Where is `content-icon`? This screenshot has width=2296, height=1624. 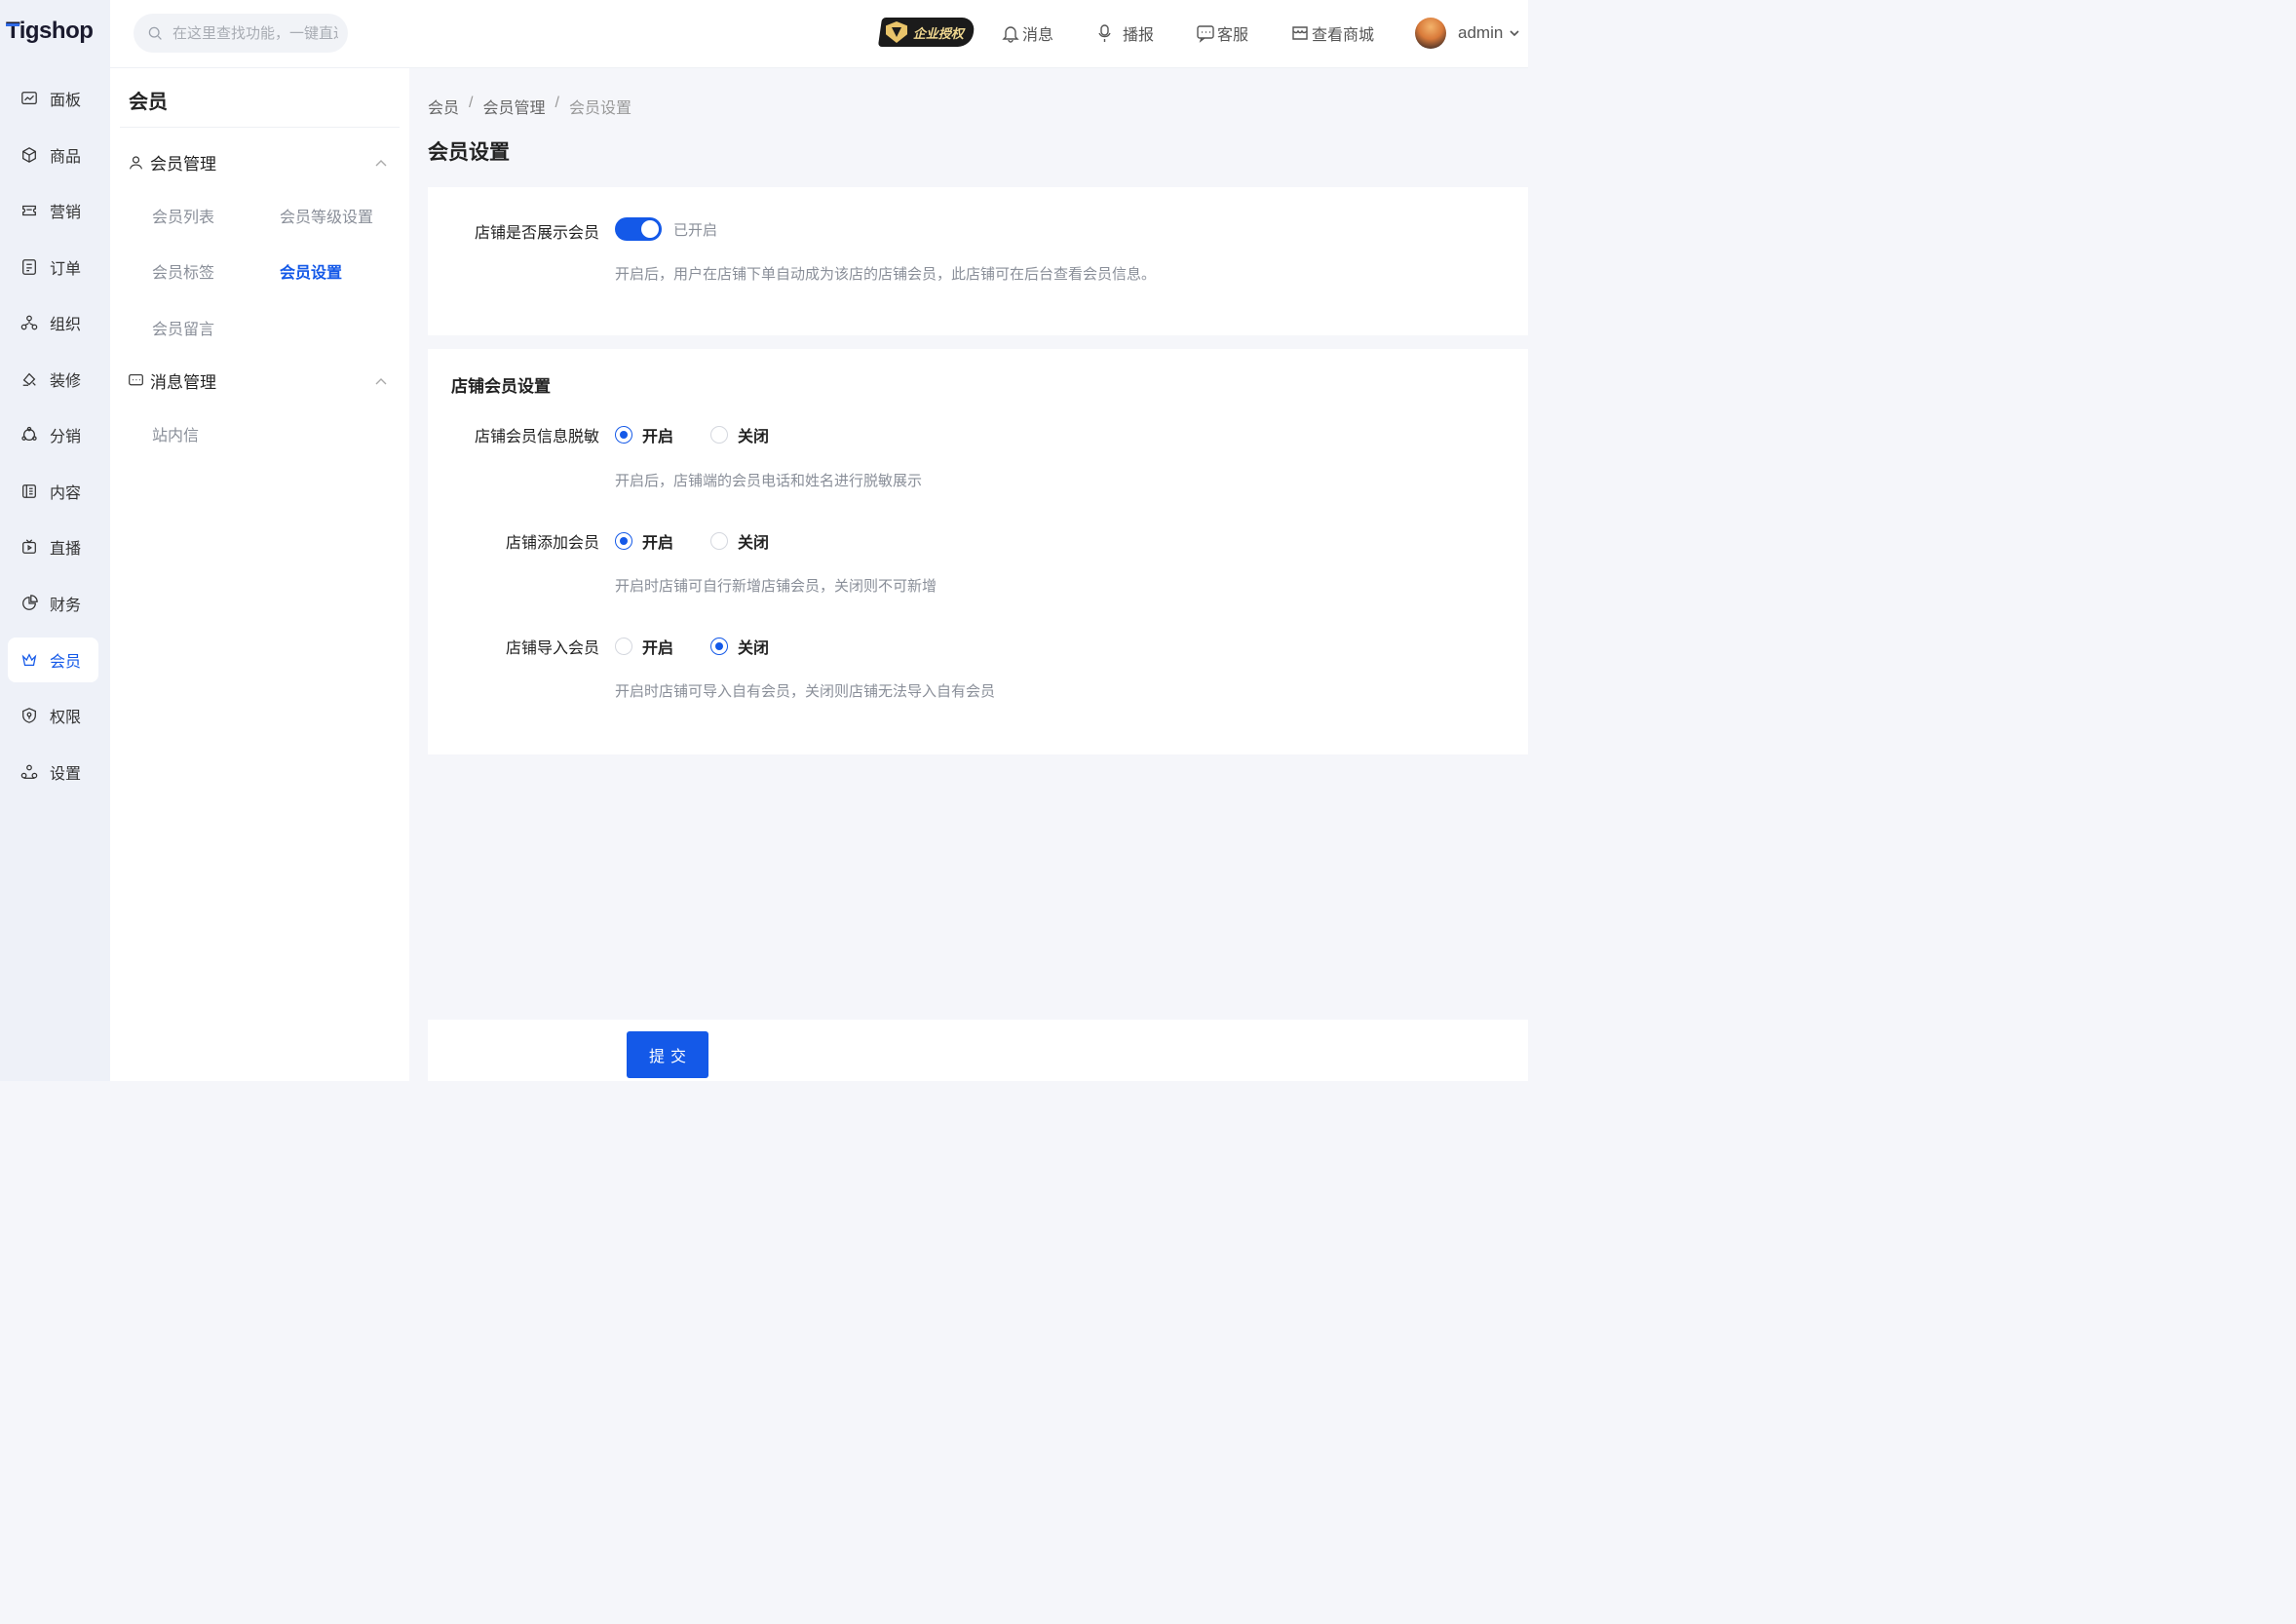 content-icon is located at coordinates (29, 492).